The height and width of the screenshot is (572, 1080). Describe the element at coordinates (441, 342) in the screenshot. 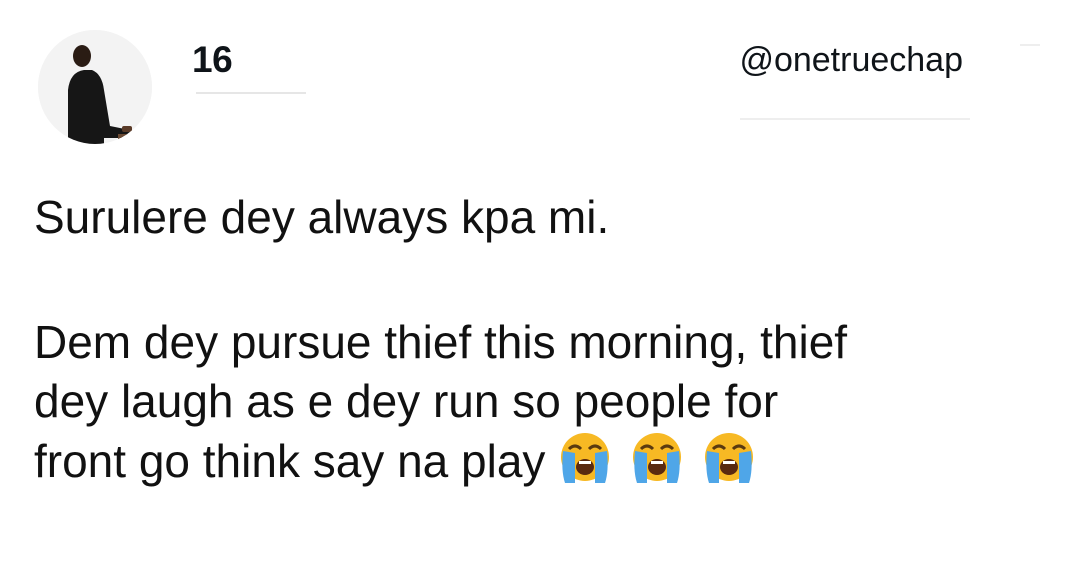

I see `tweet-paragraph: Dem dey pursue thief this morning, thief` at that location.